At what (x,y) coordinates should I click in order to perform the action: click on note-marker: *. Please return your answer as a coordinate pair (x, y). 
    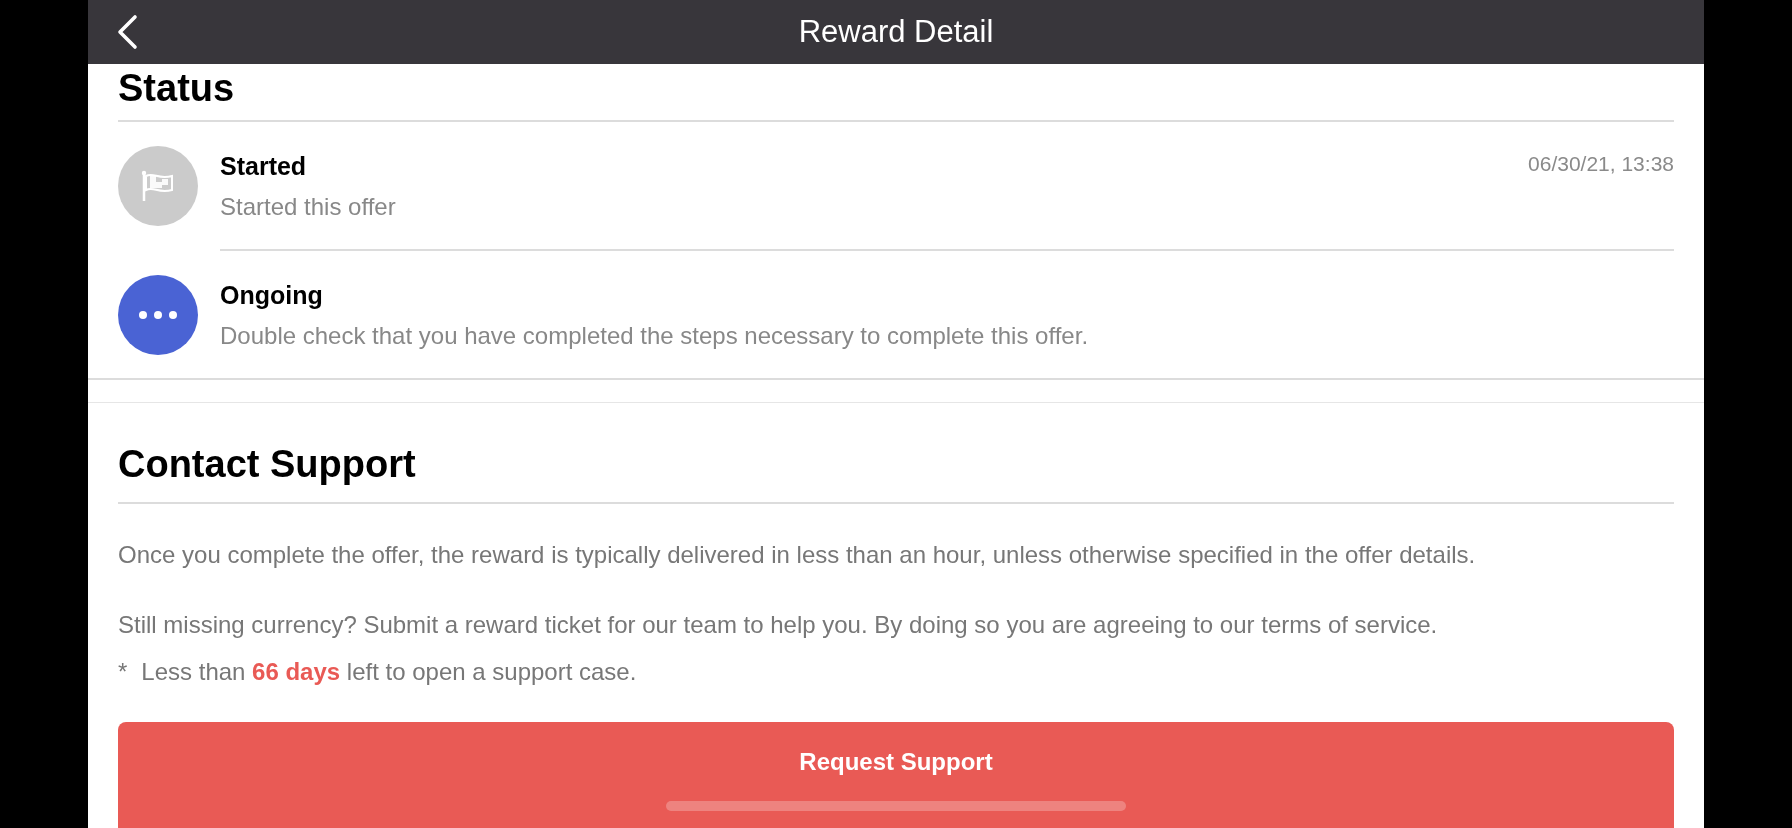
    Looking at the image, I should click on (123, 672).